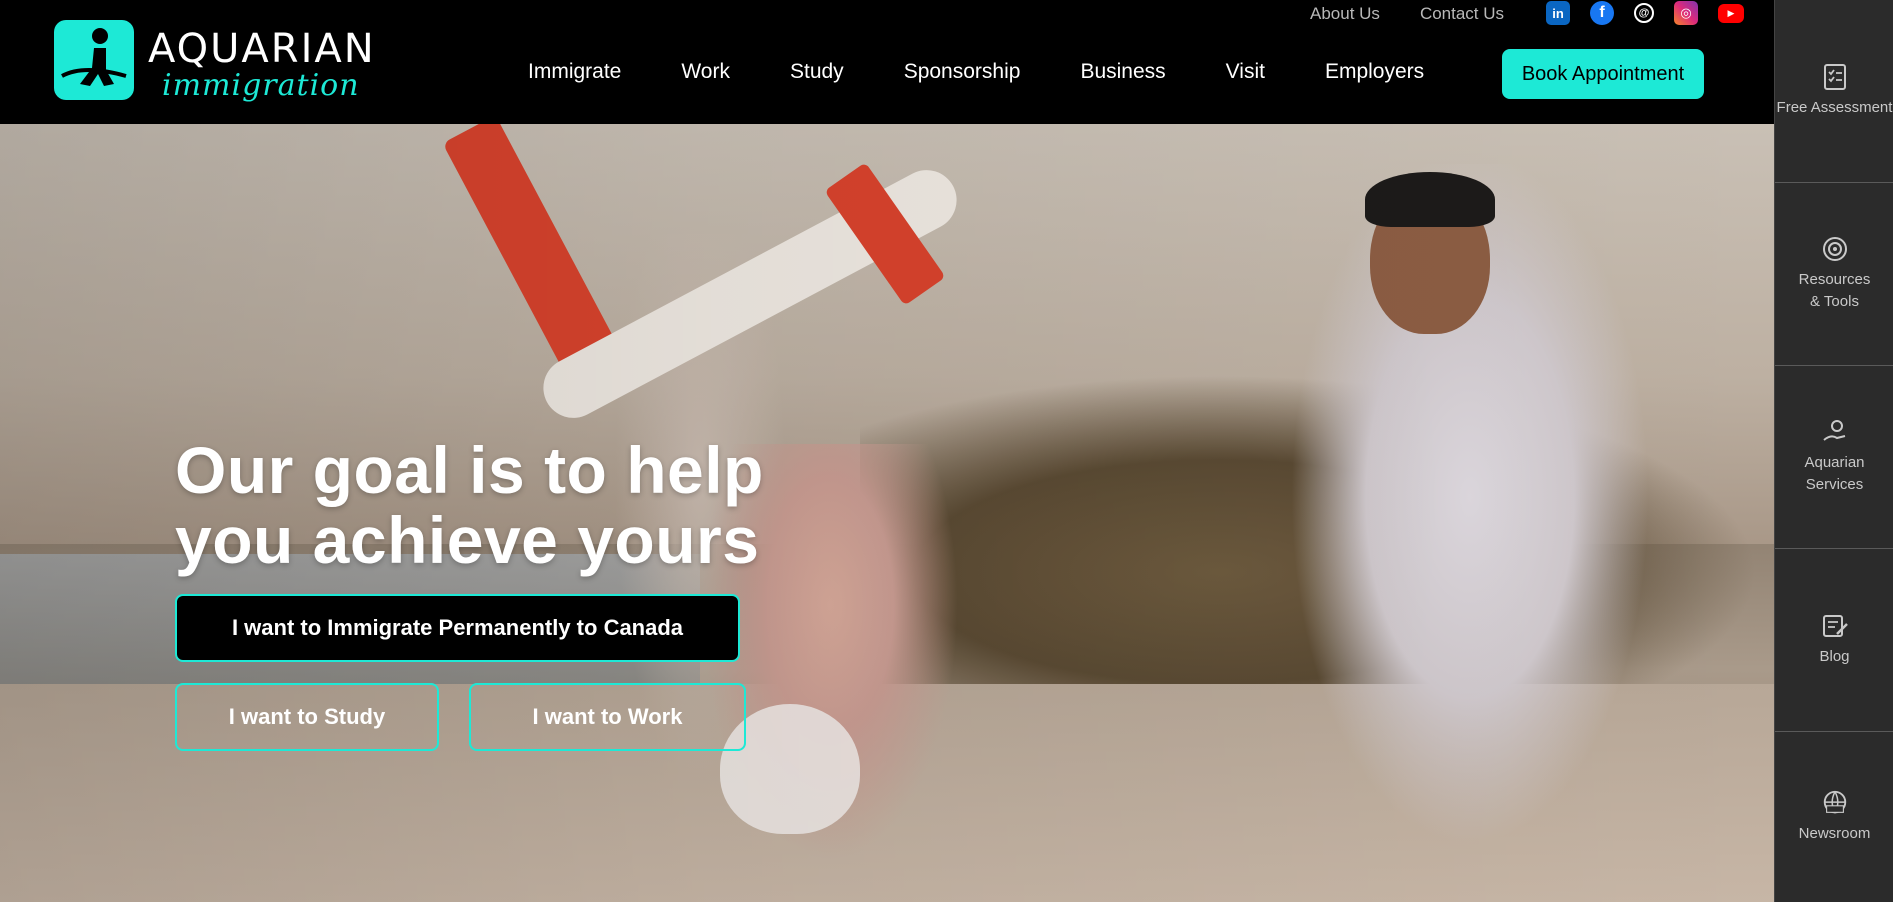 The height and width of the screenshot is (902, 1893). I want to click on nav-study: Study, so click(817, 72).